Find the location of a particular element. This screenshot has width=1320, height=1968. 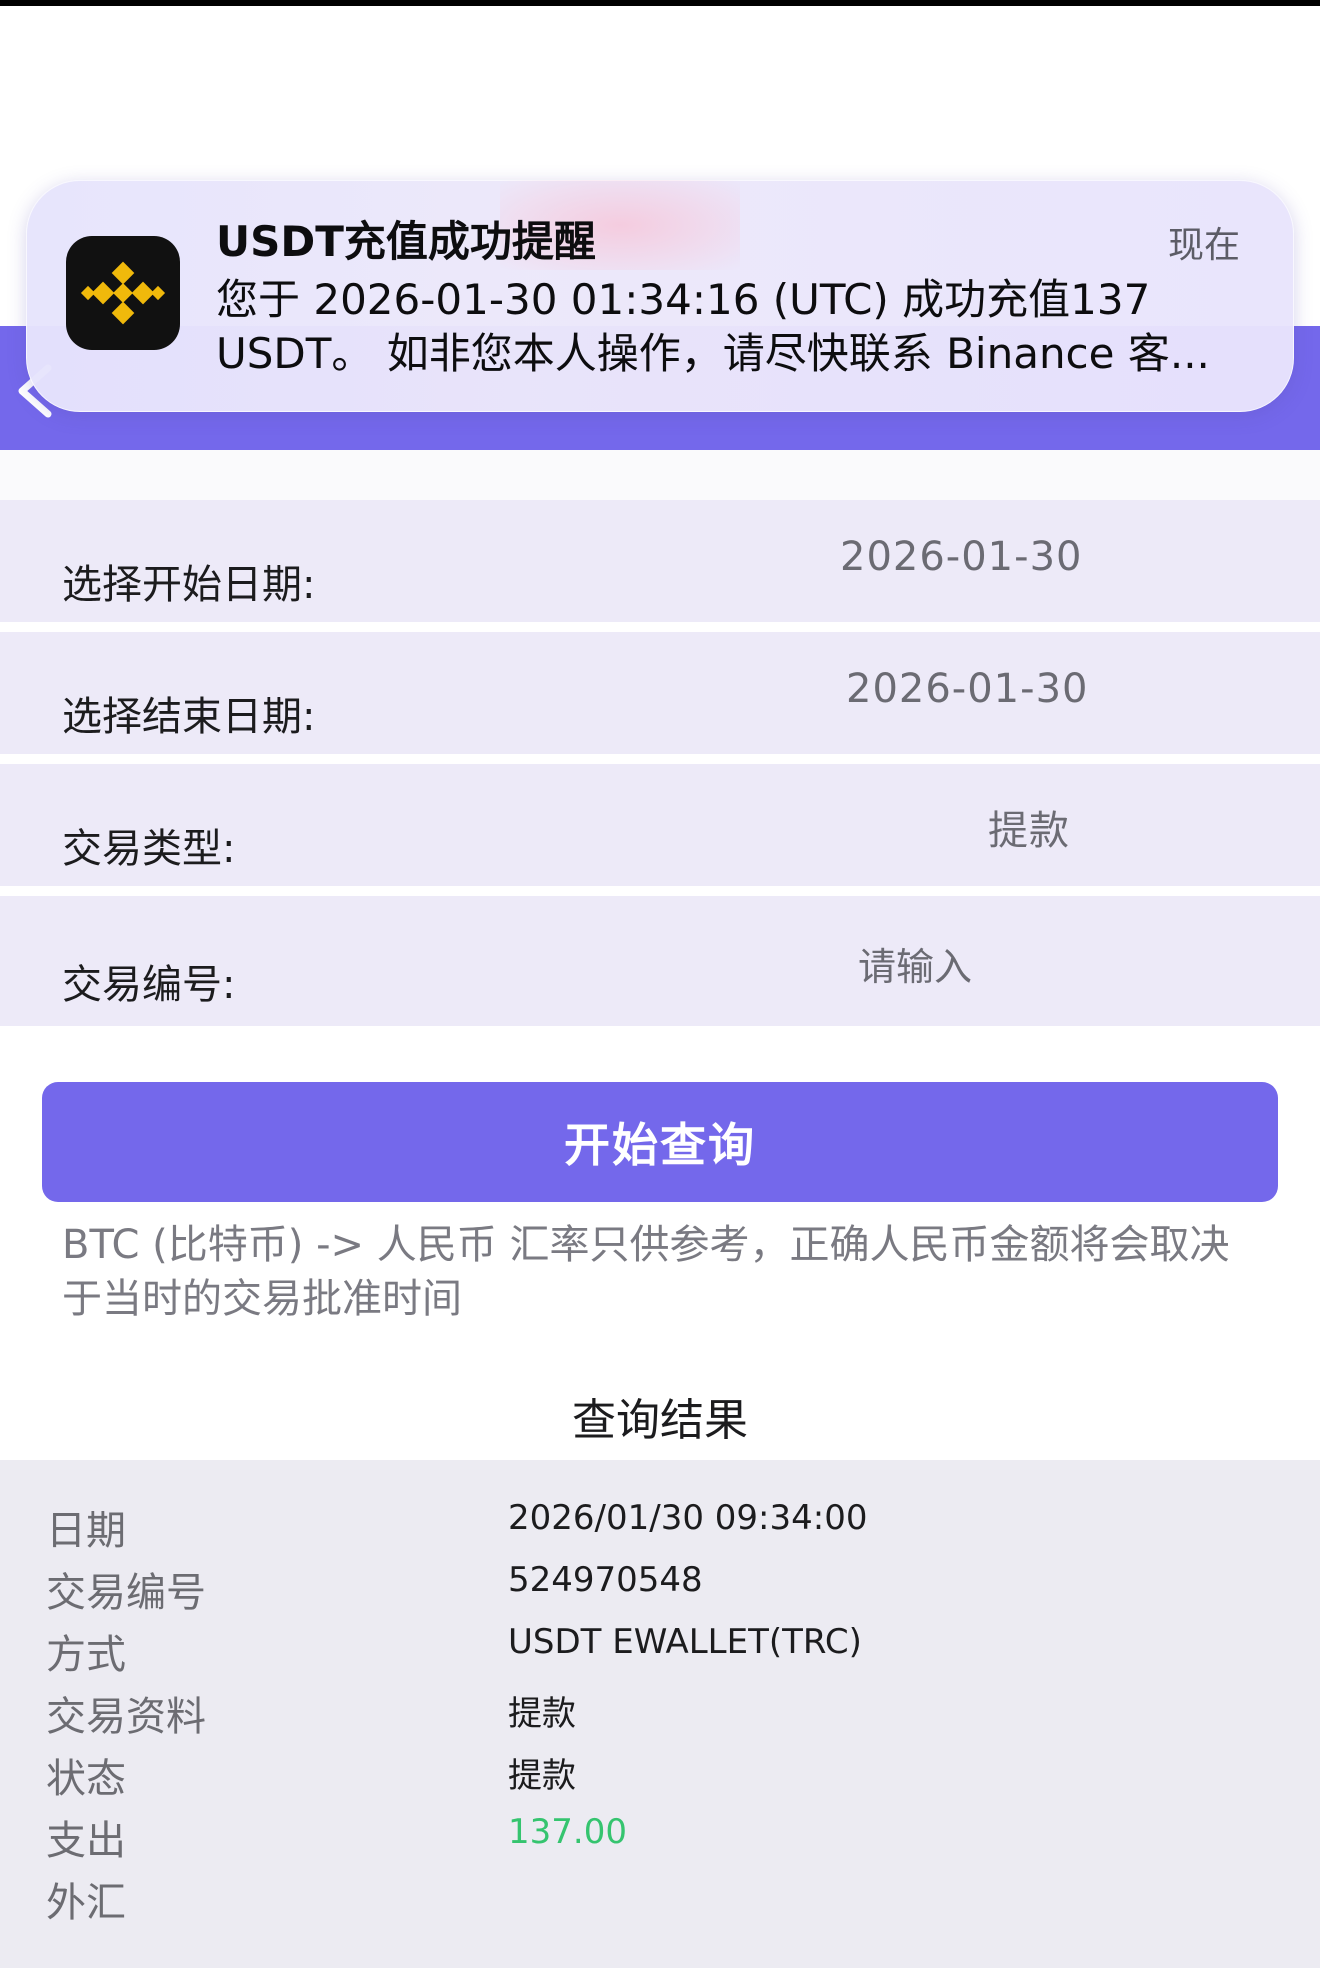

result-label-date: 日期 is located at coordinates (86, 1531).